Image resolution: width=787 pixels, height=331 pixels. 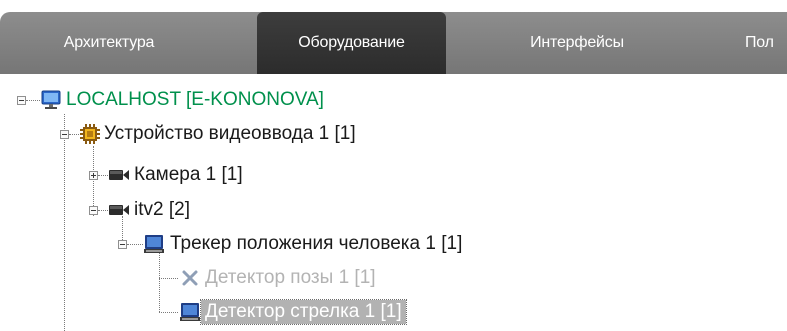 I want to click on tree-node-label: Камера 1 [1], so click(x=188, y=174).